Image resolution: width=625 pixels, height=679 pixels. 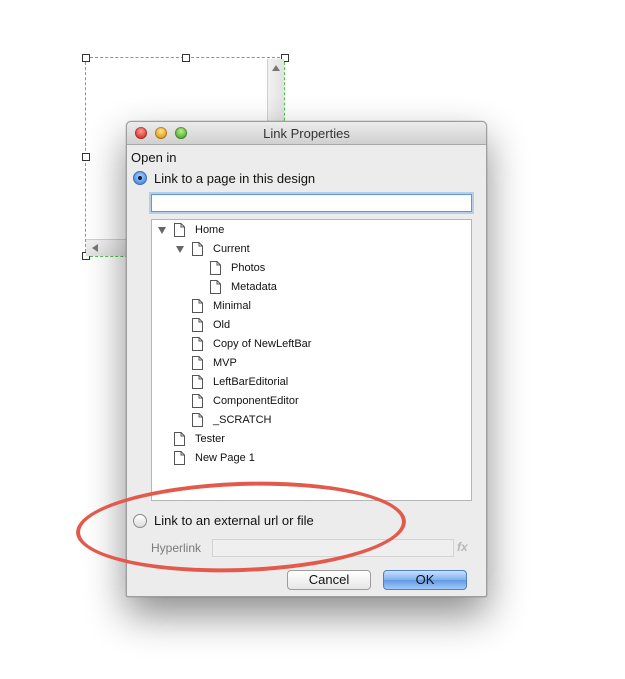 What do you see at coordinates (462, 547) in the screenshot?
I see `fx-icon: fx` at bounding box center [462, 547].